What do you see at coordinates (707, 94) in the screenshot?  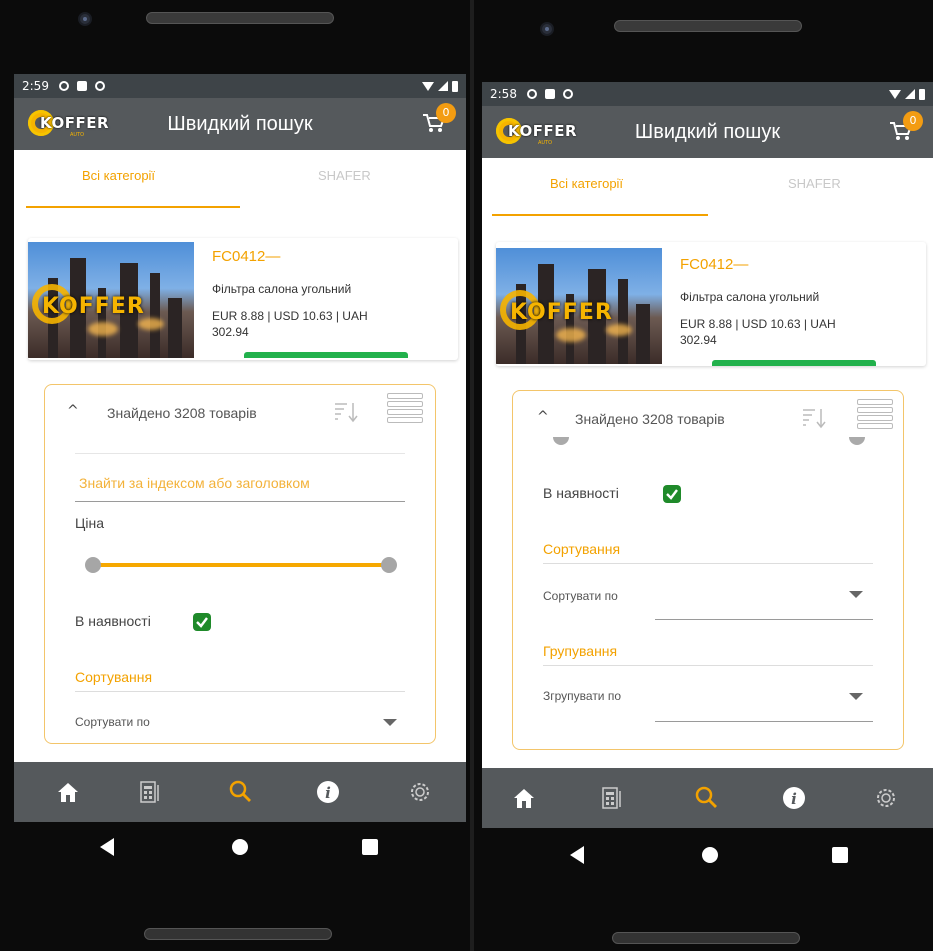 I see `status-bar: 2:58` at bounding box center [707, 94].